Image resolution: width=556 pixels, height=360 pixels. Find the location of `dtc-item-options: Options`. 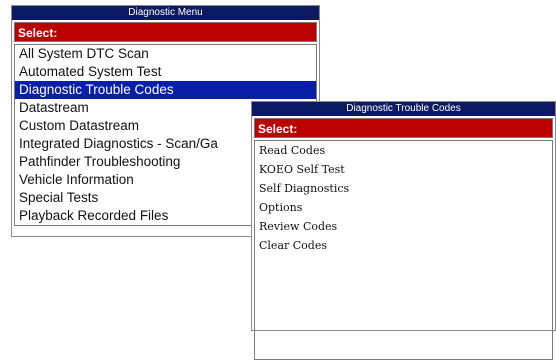

dtc-item-options: Options is located at coordinates (403, 207).